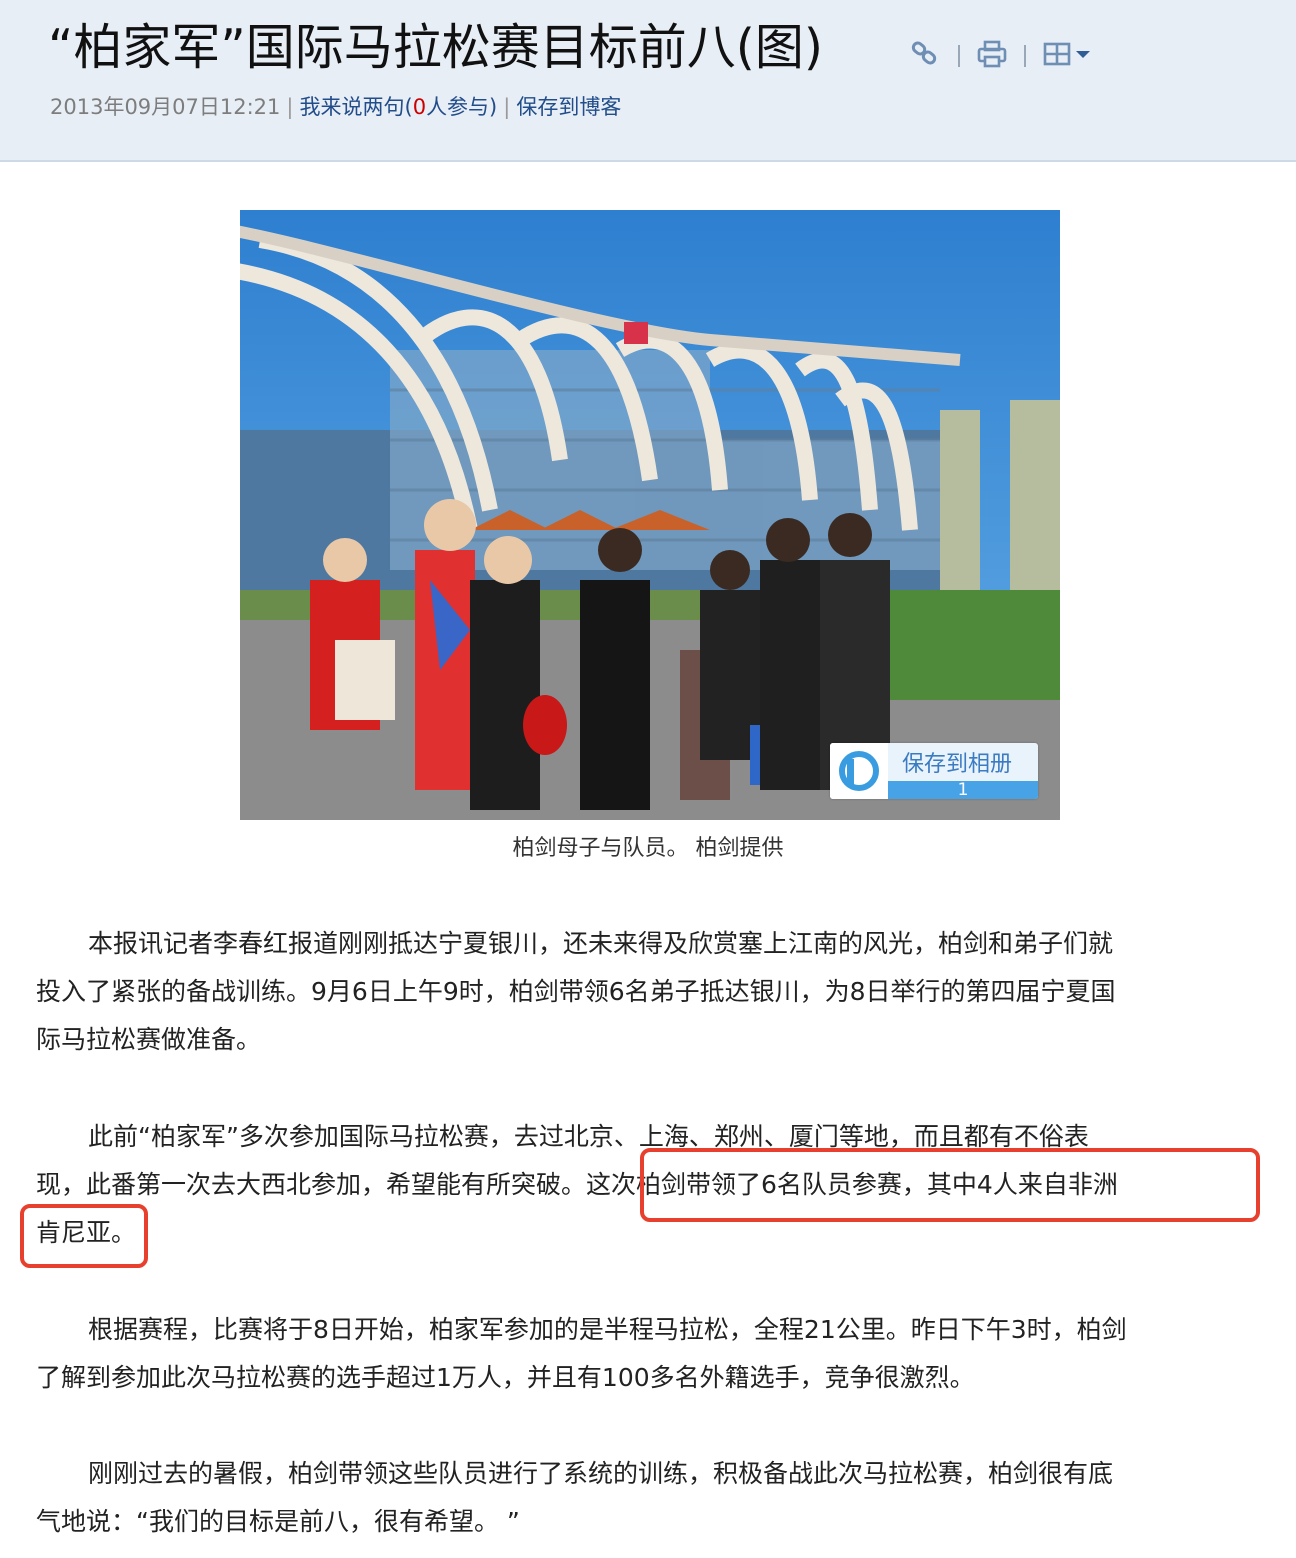 The image size is (1296, 1558). Describe the element at coordinates (568, 107) in the screenshot. I see `save-to-blog-link: 保存到博客` at that location.